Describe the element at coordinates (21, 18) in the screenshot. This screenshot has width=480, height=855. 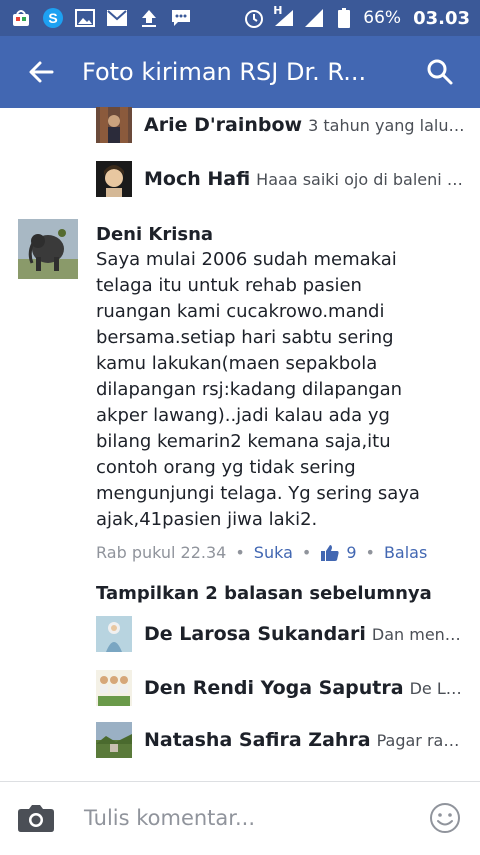
I see `store-icon` at that location.